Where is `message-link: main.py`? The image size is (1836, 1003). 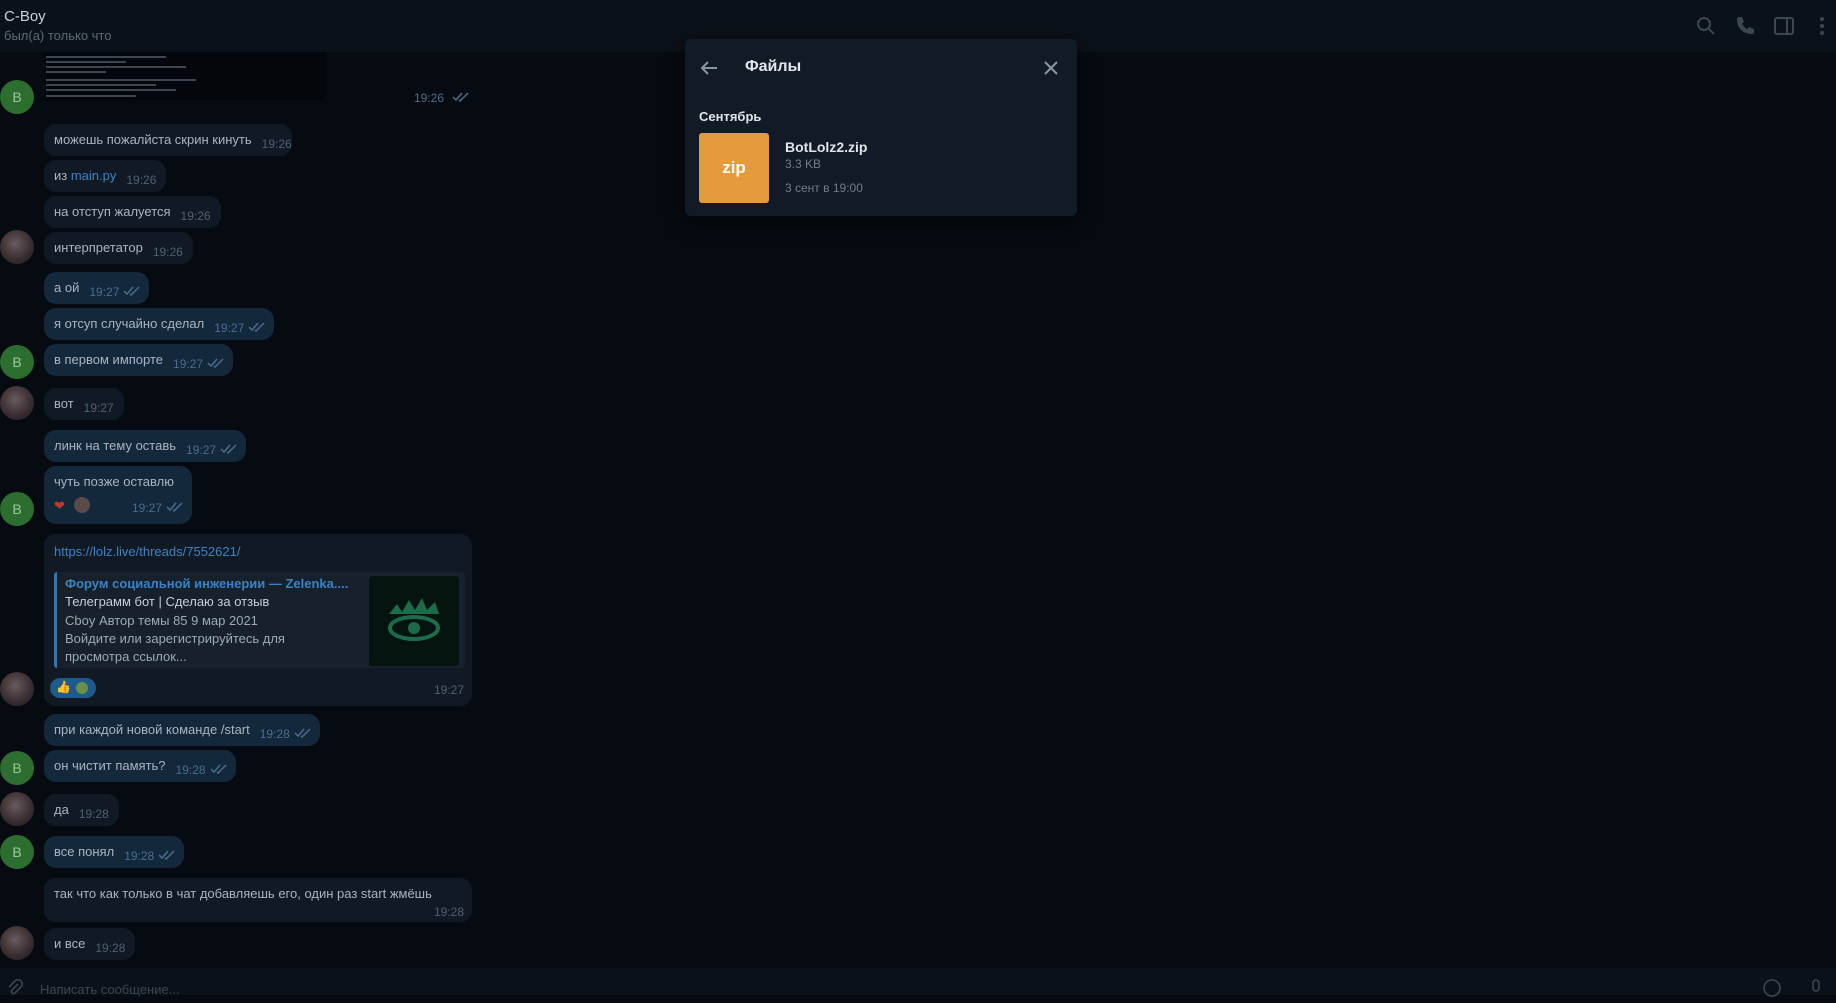 message-link: main.py is located at coordinates (94, 175).